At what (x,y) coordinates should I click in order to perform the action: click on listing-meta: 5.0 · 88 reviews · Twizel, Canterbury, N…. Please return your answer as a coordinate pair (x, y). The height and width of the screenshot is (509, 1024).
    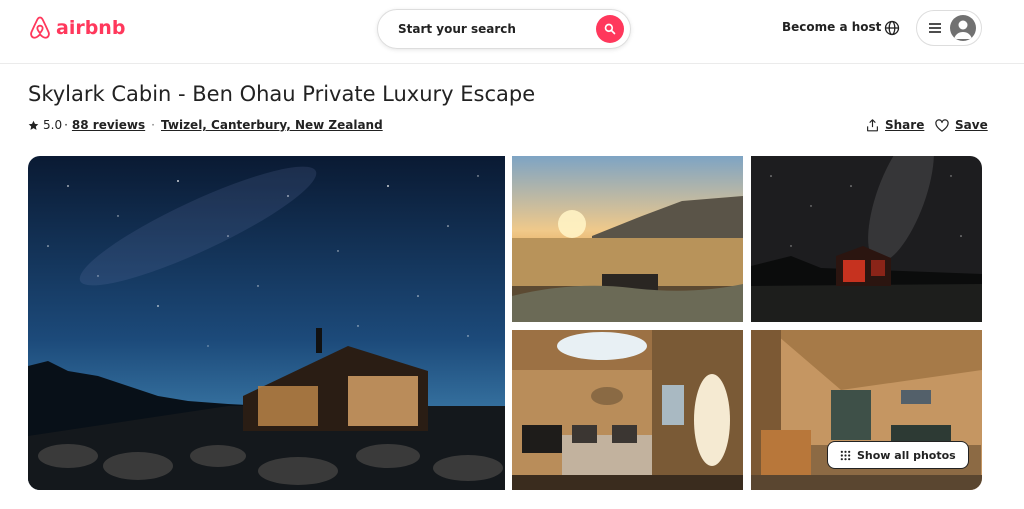
    Looking at the image, I should click on (205, 125).